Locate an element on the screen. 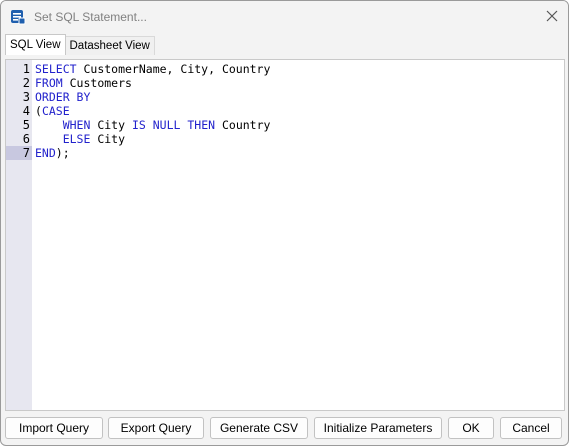 The image size is (569, 446). sql-keyword: END is located at coordinates (45, 153).